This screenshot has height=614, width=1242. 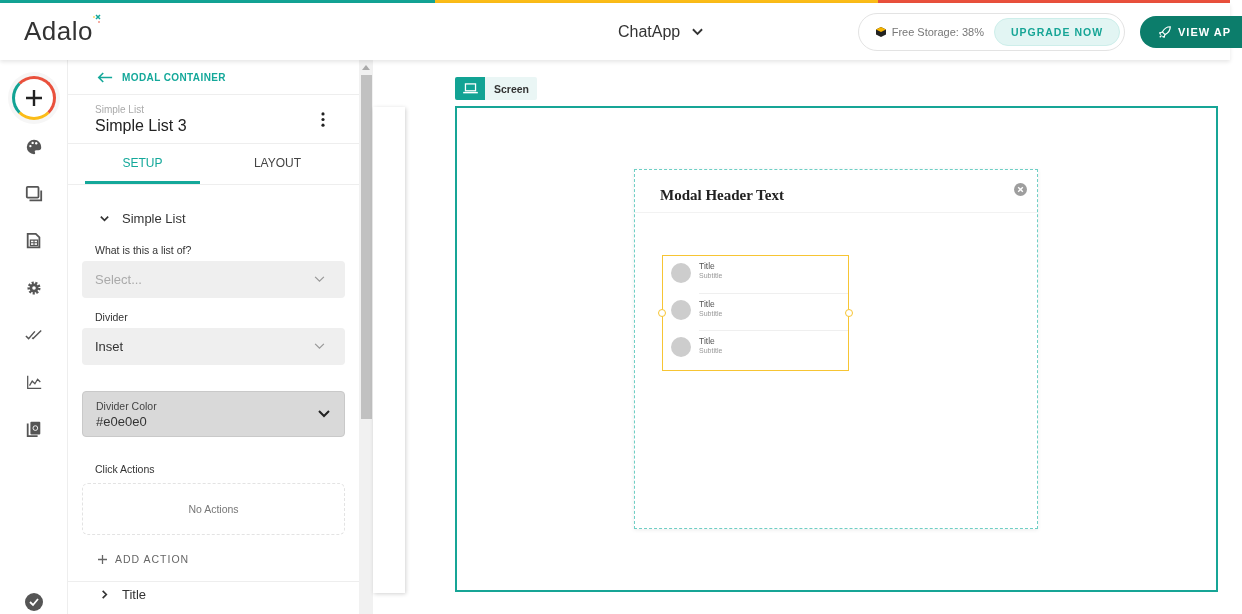 I want to click on app-selector: ChatApp, so click(x=661, y=31).